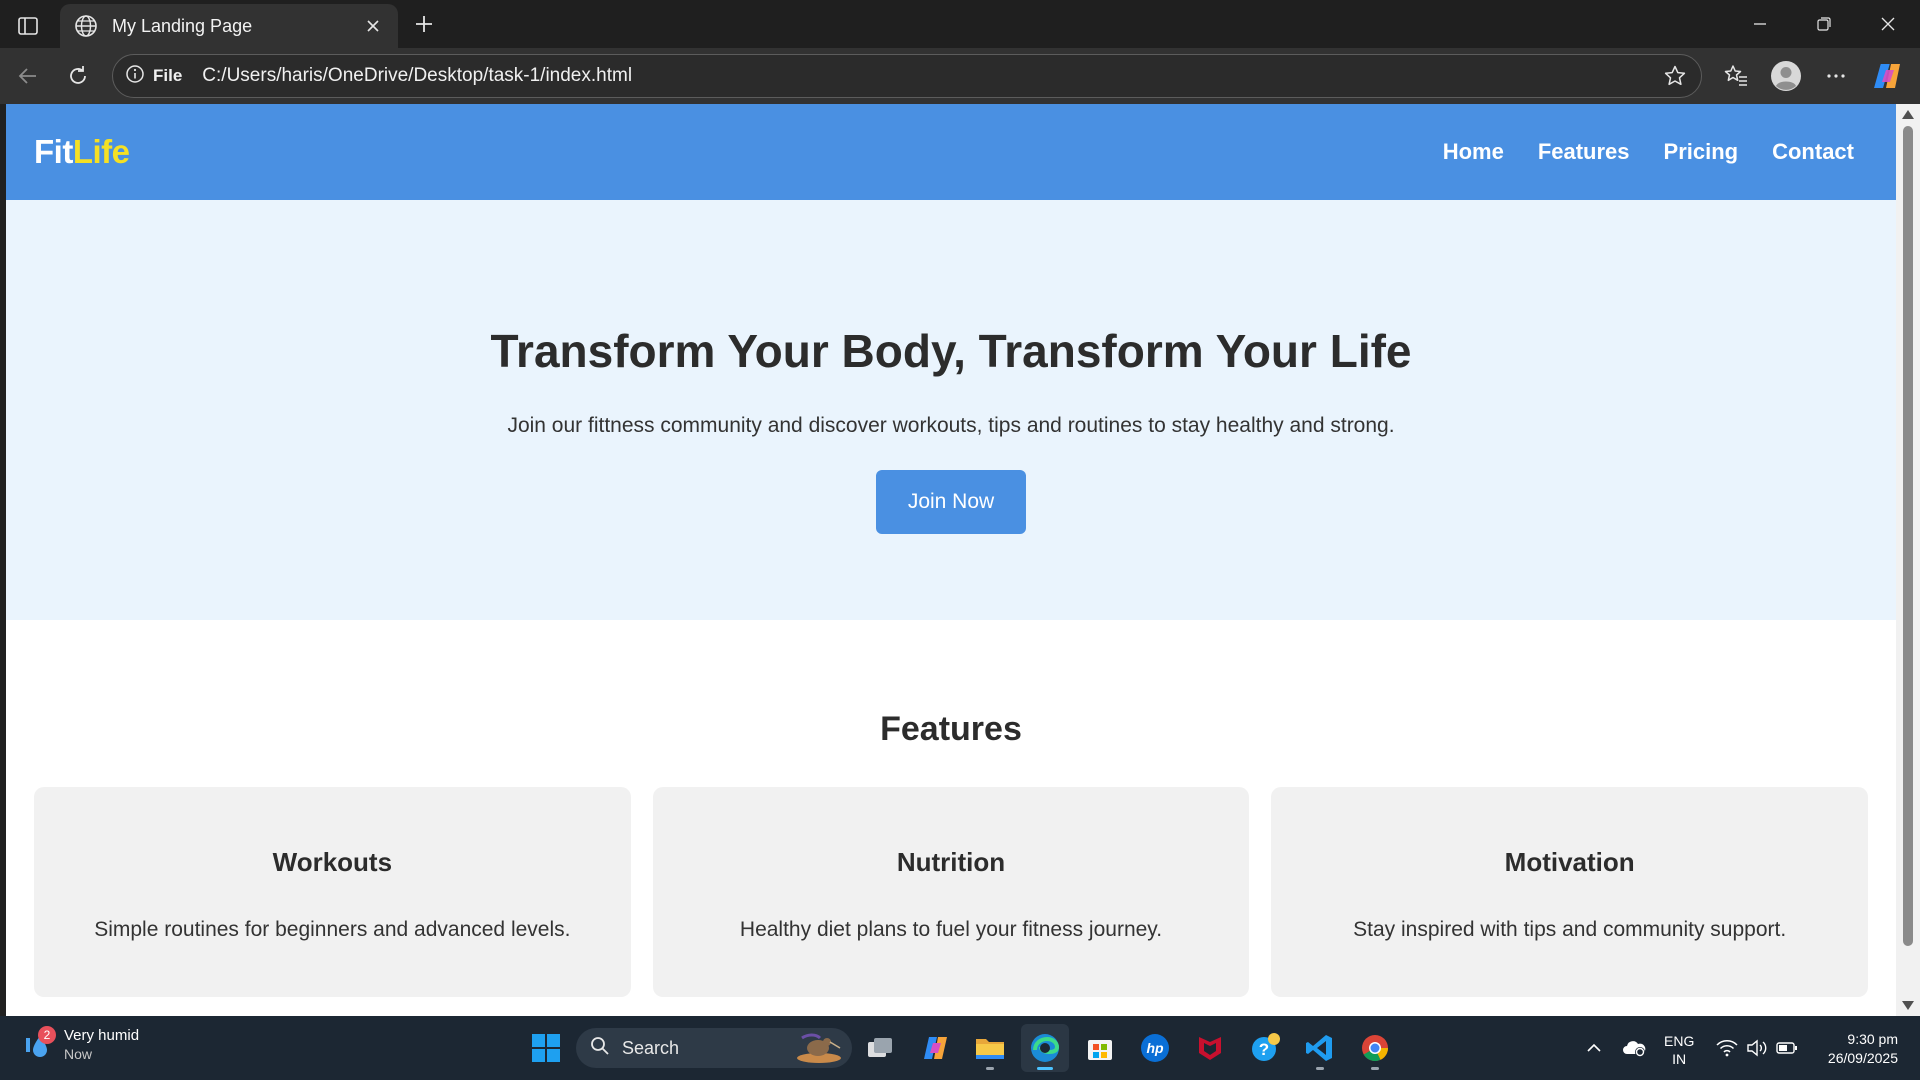 This screenshot has height=1080, width=1920. What do you see at coordinates (1320, 1048) in the screenshot?
I see `vscode-icon` at bounding box center [1320, 1048].